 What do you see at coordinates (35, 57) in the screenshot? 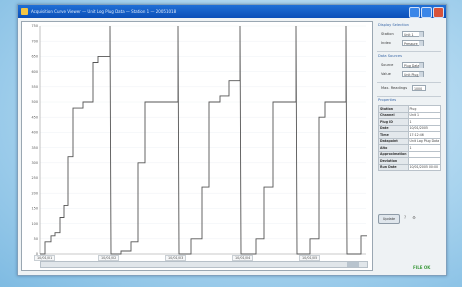
I see `y-tick-label: 650` at bounding box center [35, 57].